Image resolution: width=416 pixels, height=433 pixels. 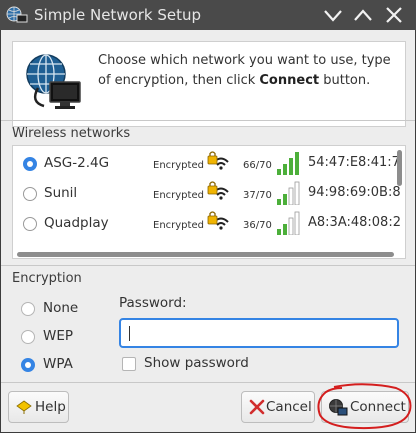 I want to click on cancel-button: Cancel, so click(x=278, y=407).